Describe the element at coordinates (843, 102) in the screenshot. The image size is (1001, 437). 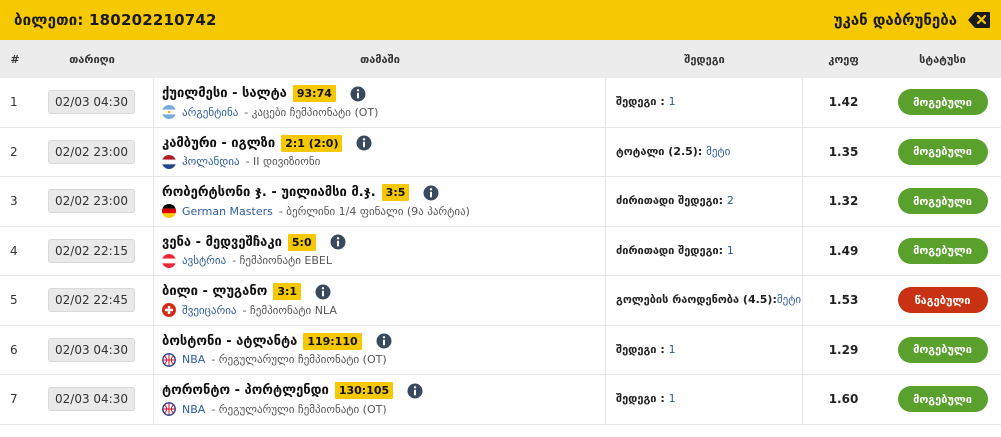
I see `coef-value: 1.42` at that location.